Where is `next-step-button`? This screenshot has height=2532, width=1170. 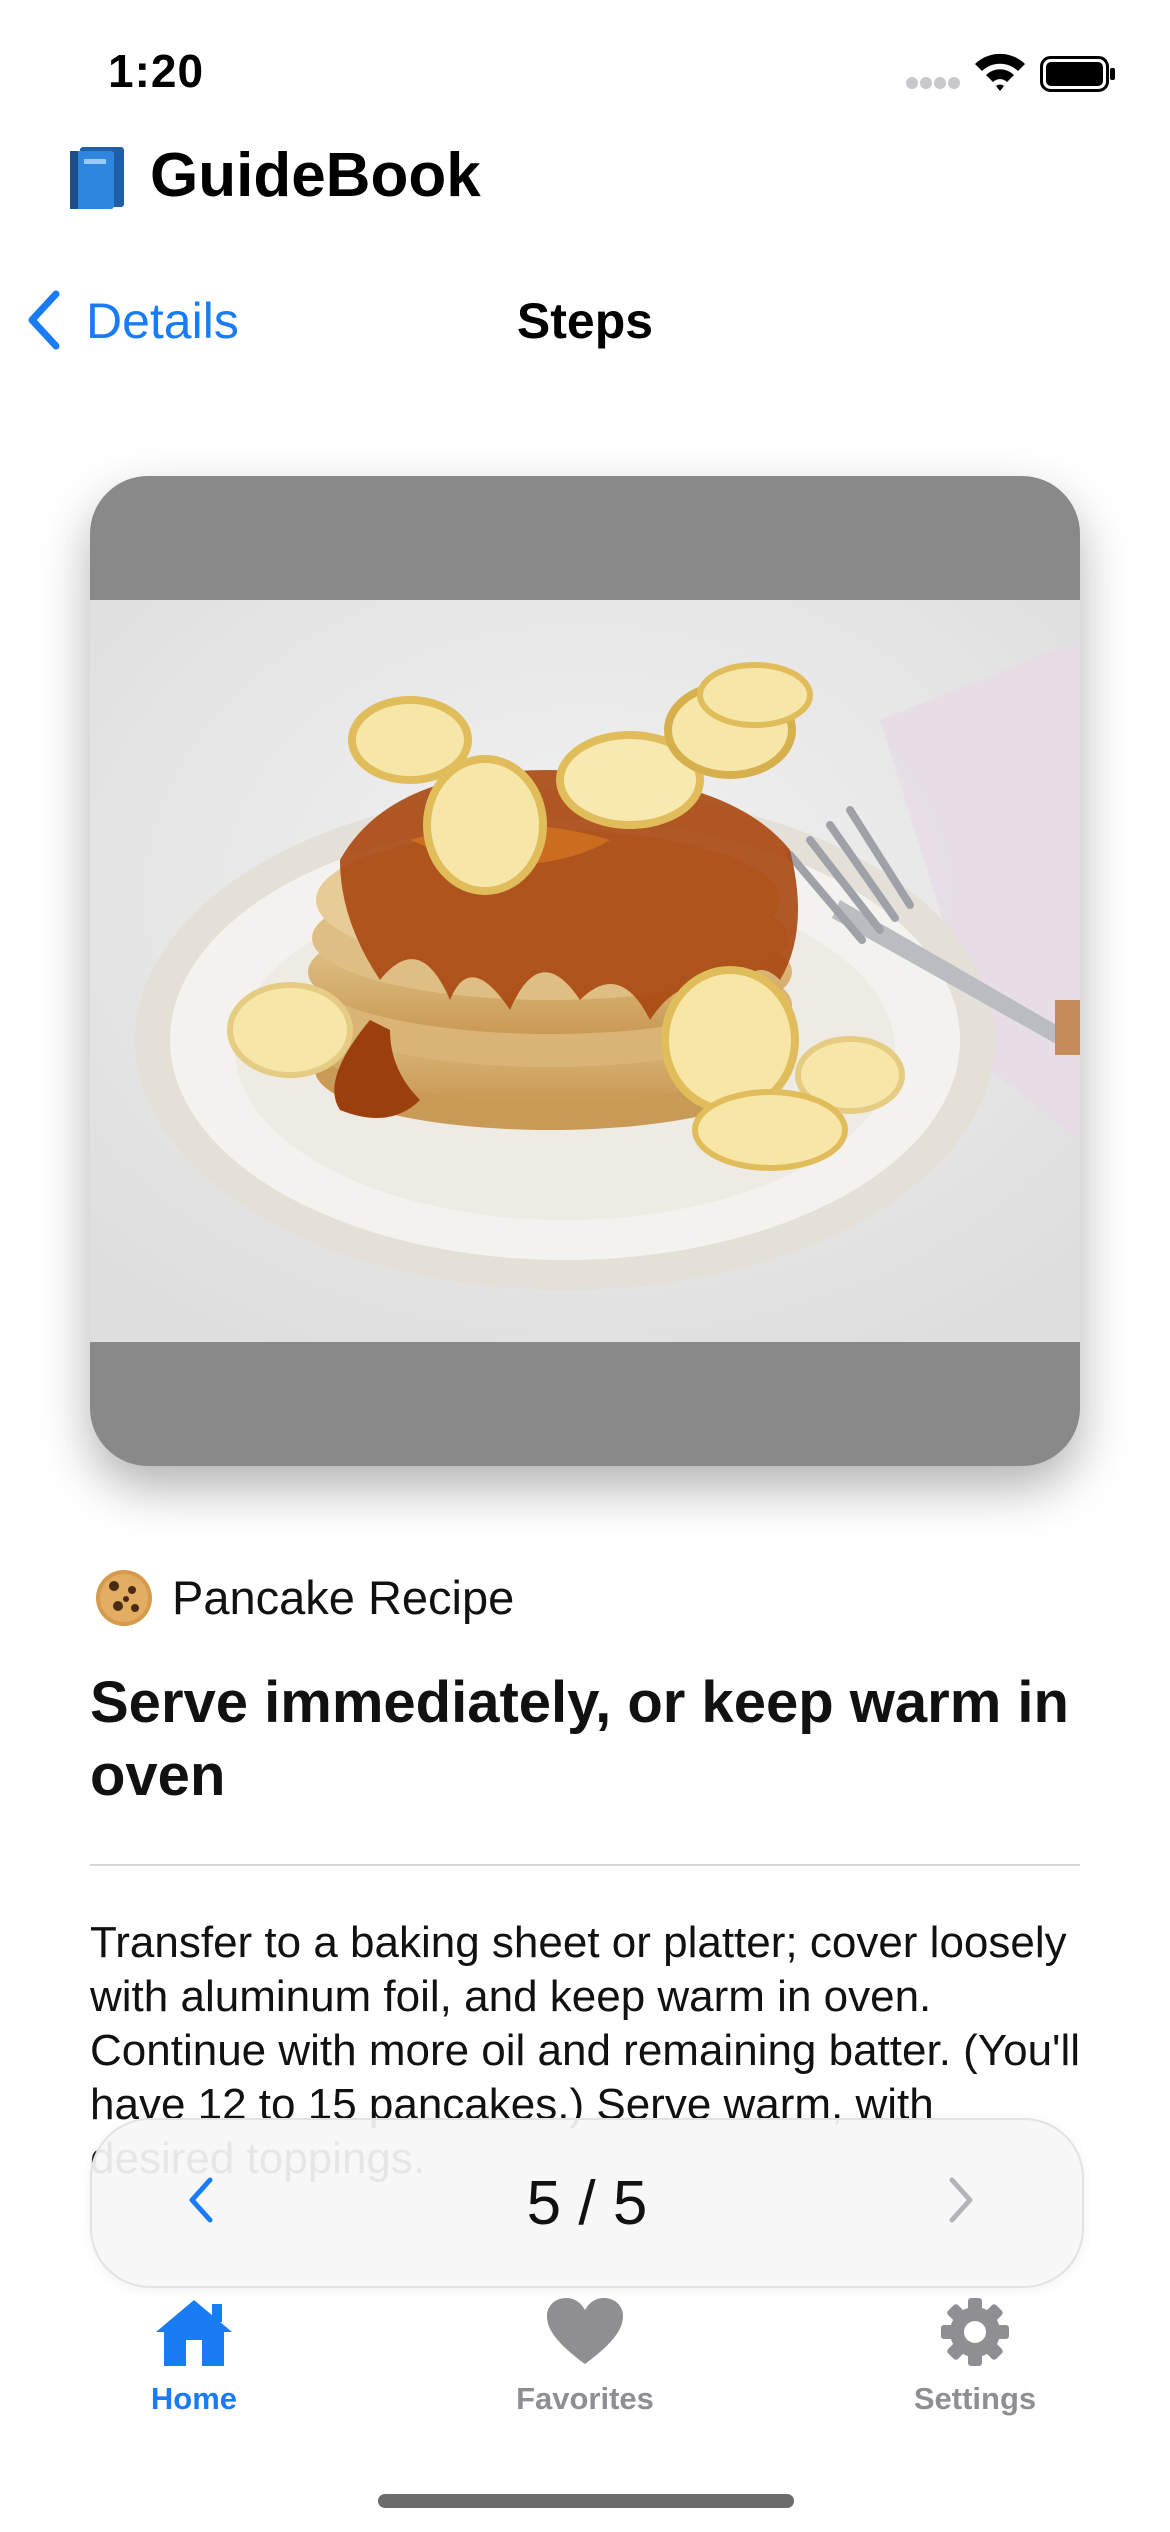 next-step-button is located at coordinates (960, 2200).